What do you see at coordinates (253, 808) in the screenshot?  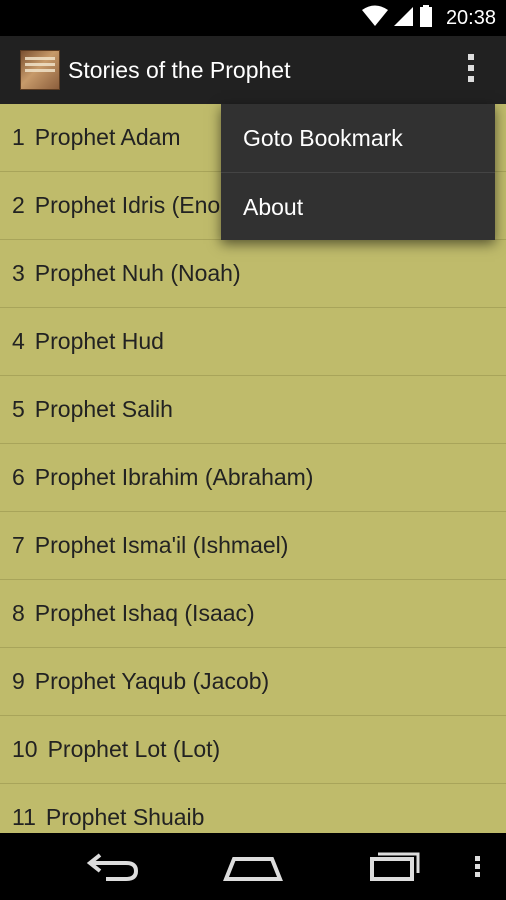 I see `list-item: 11 Prophet Shuaib` at bounding box center [253, 808].